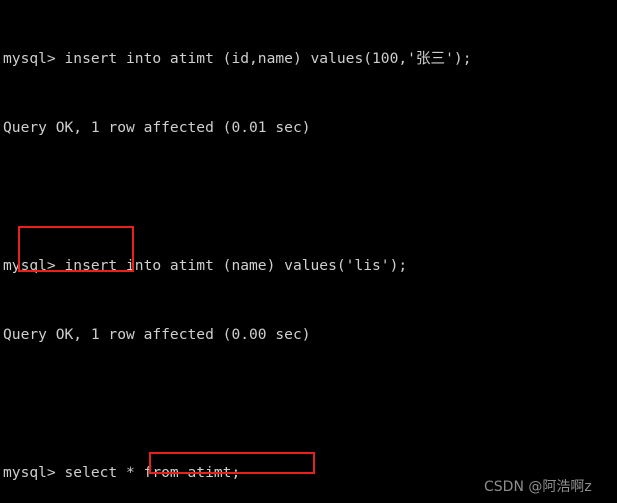 The width and height of the screenshot is (617, 503). Describe the element at coordinates (157, 334) in the screenshot. I see `terminal-line: Query OK, 1 row affected (0.00 sec)` at that location.